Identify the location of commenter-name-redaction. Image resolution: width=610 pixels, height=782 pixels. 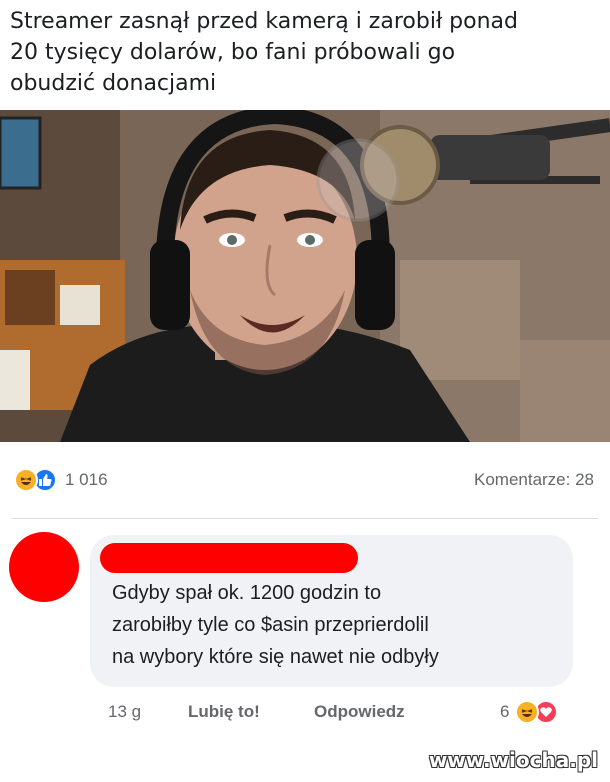
(229, 558).